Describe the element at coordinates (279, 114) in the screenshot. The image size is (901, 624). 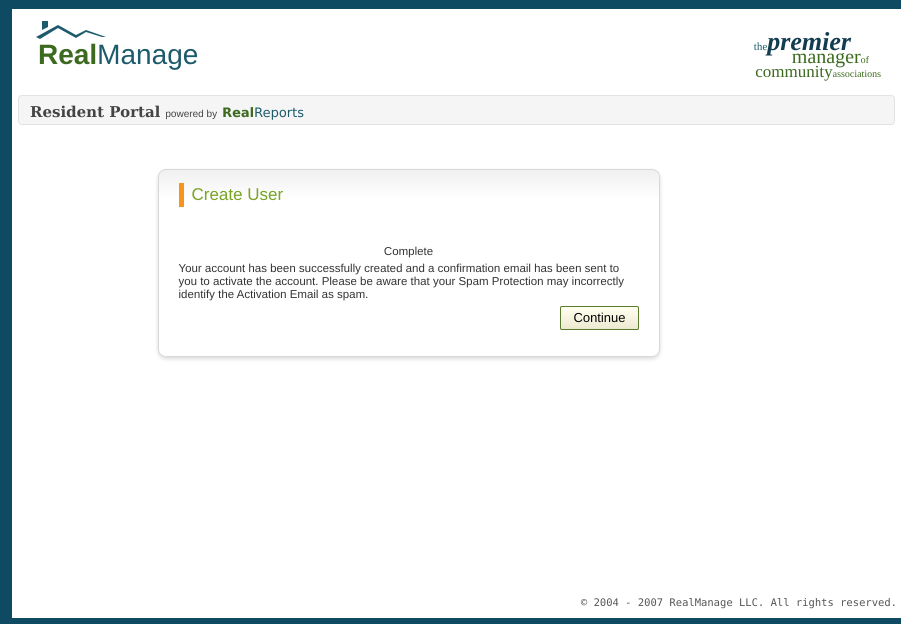
I see `brand-text: Reports` at that location.